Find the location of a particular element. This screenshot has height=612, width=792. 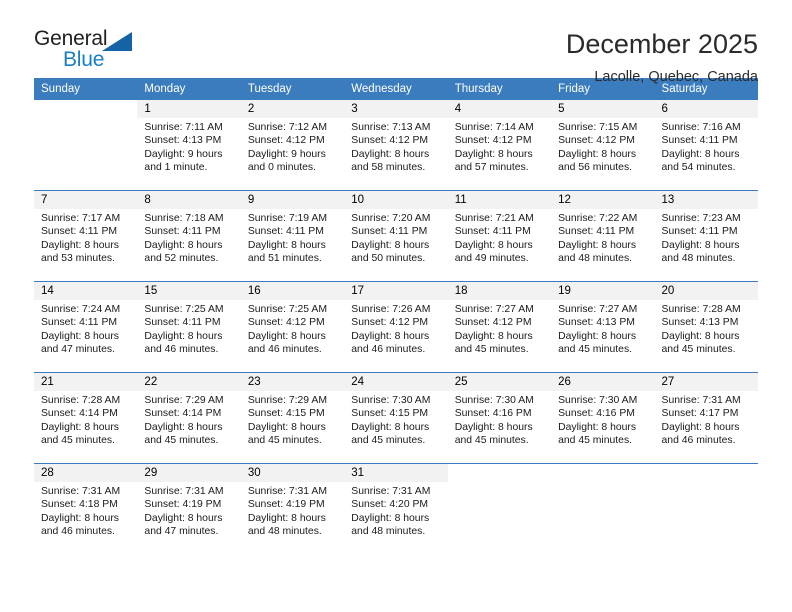

sunset-time: Sunset: 4:20 PM is located at coordinates (390, 505).